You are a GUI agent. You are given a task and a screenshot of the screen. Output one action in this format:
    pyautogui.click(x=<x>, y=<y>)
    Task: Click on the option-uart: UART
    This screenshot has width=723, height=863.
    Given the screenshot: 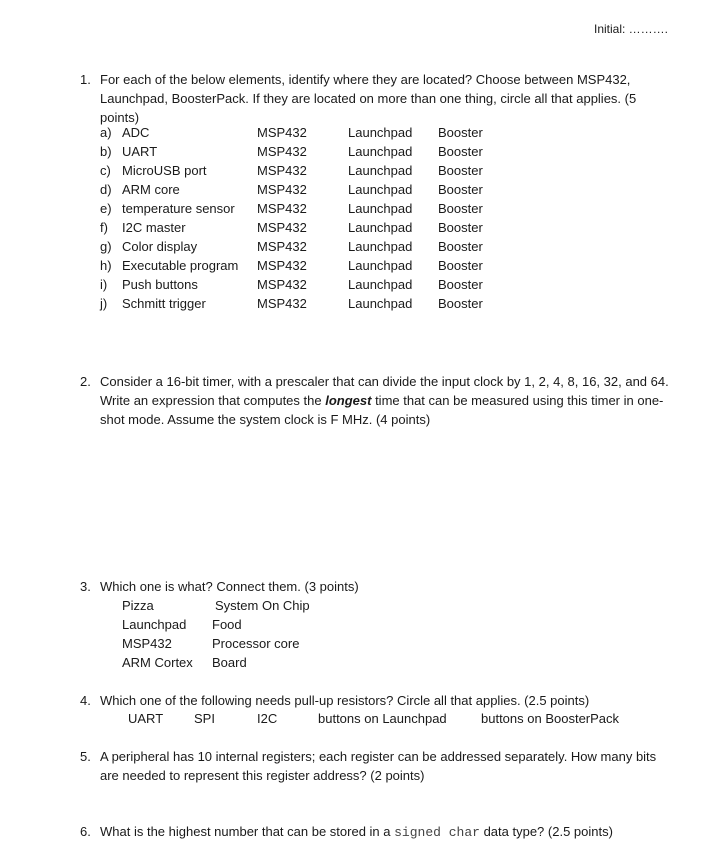 What is the action you would take?
    pyautogui.click(x=145, y=718)
    